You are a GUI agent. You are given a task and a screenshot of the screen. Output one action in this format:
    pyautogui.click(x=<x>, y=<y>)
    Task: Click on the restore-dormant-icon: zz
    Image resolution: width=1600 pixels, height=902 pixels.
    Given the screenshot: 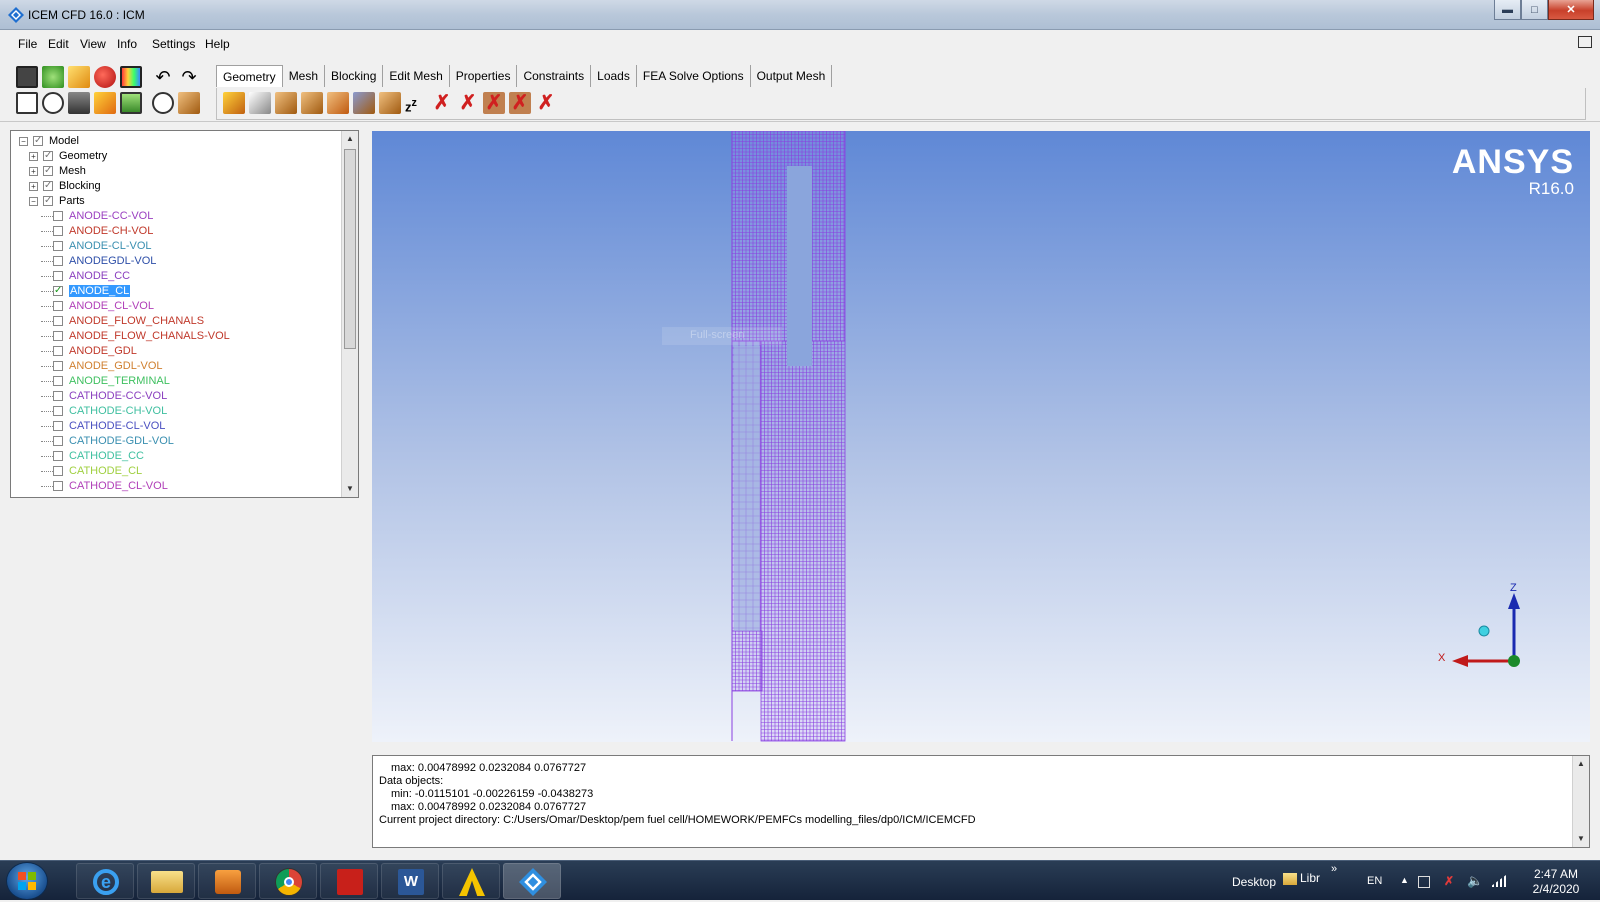 What is the action you would take?
    pyautogui.click(x=416, y=103)
    